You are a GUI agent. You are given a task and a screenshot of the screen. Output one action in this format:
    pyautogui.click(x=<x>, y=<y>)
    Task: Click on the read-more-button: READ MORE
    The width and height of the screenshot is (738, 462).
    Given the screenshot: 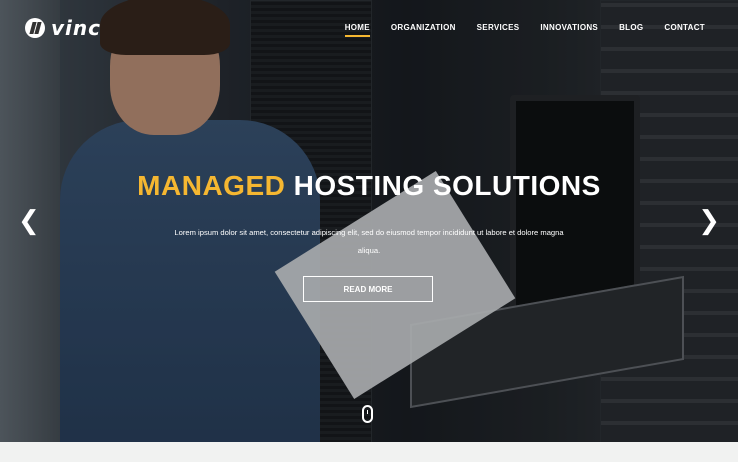 What is the action you would take?
    pyautogui.click(x=368, y=289)
    